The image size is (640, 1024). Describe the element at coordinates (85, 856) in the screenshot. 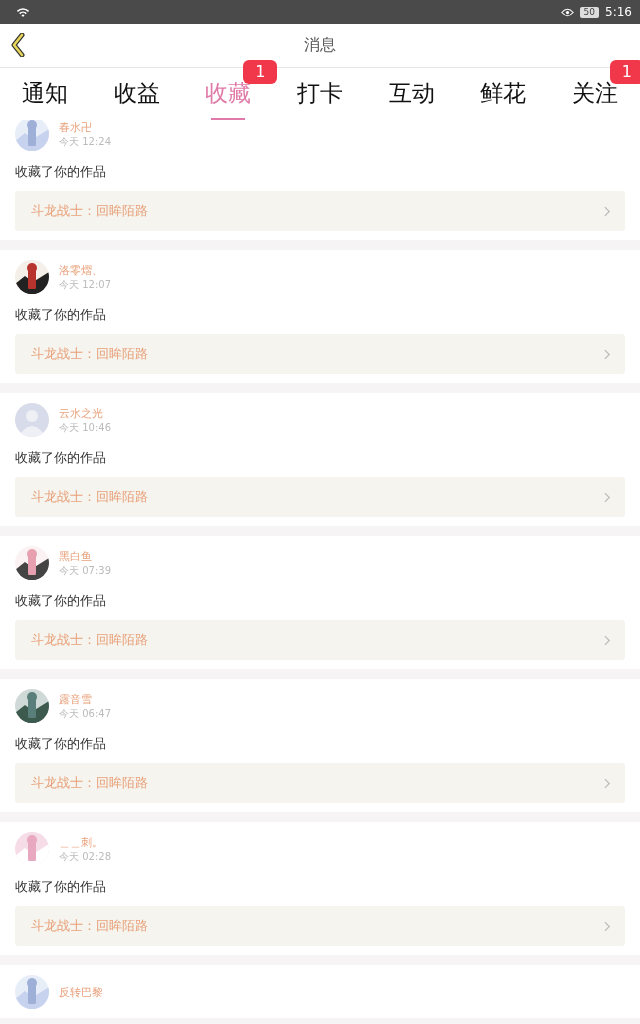

I see `timestamp: 今天 02:28` at that location.